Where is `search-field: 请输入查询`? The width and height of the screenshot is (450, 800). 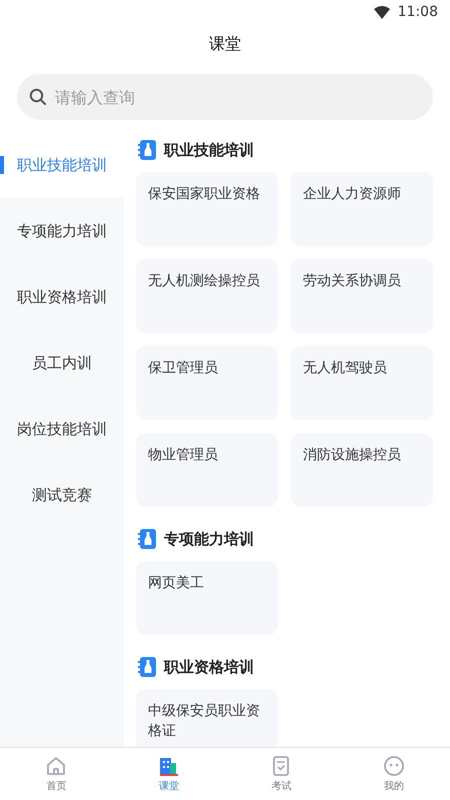 search-field: 请输入查询 is located at coordinates (225, 97).